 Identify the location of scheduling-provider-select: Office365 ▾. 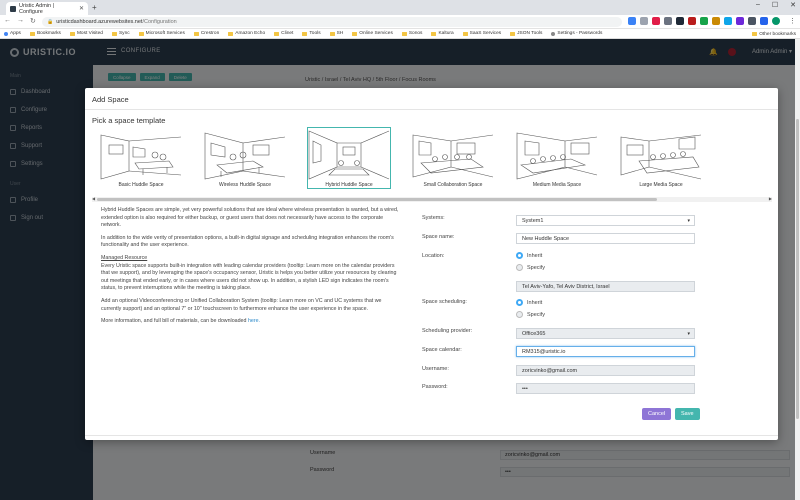
(605, 333).